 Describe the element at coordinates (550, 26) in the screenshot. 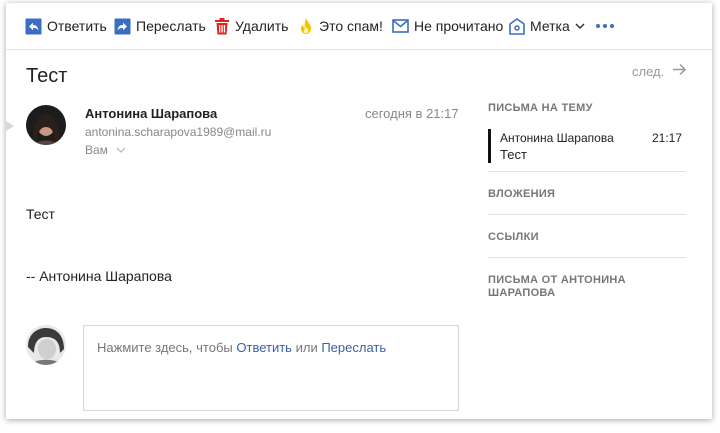

I see `label-menu-label: Метка` at that location.